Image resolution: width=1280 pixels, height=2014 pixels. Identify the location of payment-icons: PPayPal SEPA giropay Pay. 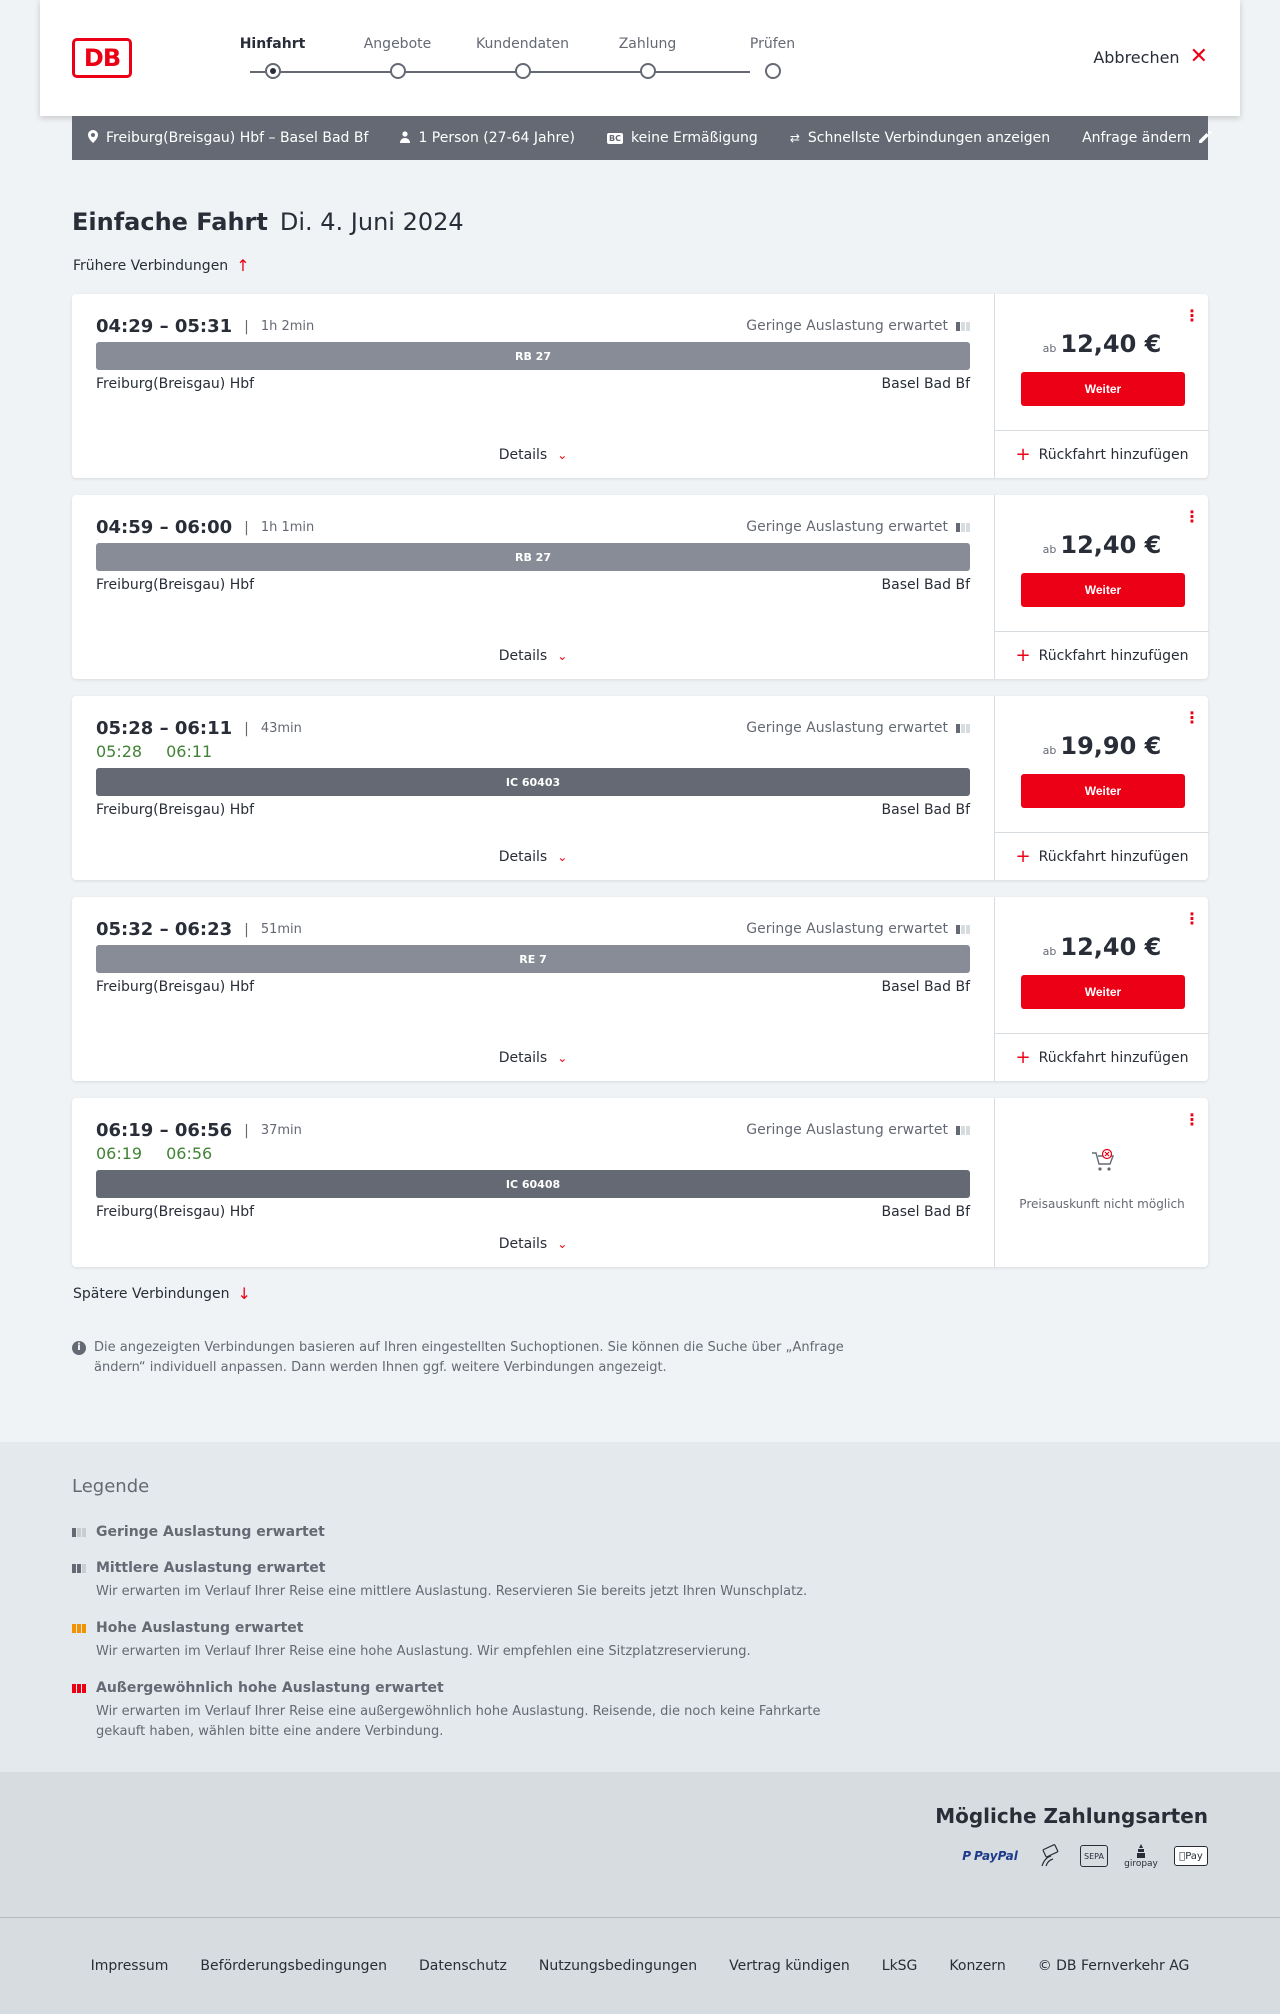
(1084, 1856).